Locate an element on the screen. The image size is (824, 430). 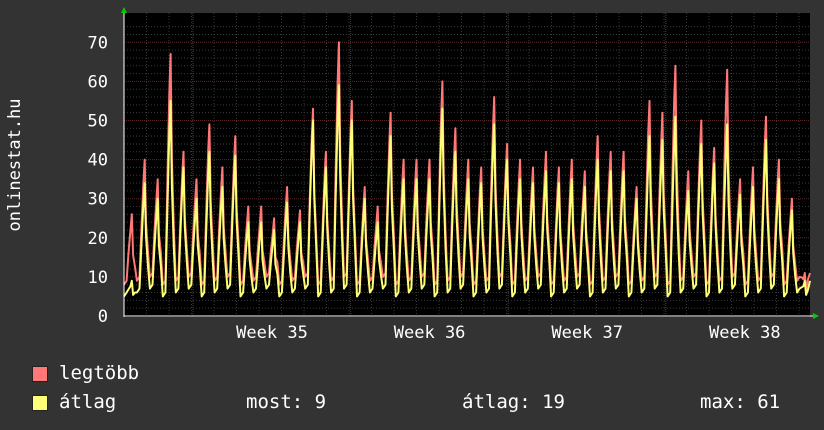
x-tick-label: Week 35 is located at coordinates (272, 333).